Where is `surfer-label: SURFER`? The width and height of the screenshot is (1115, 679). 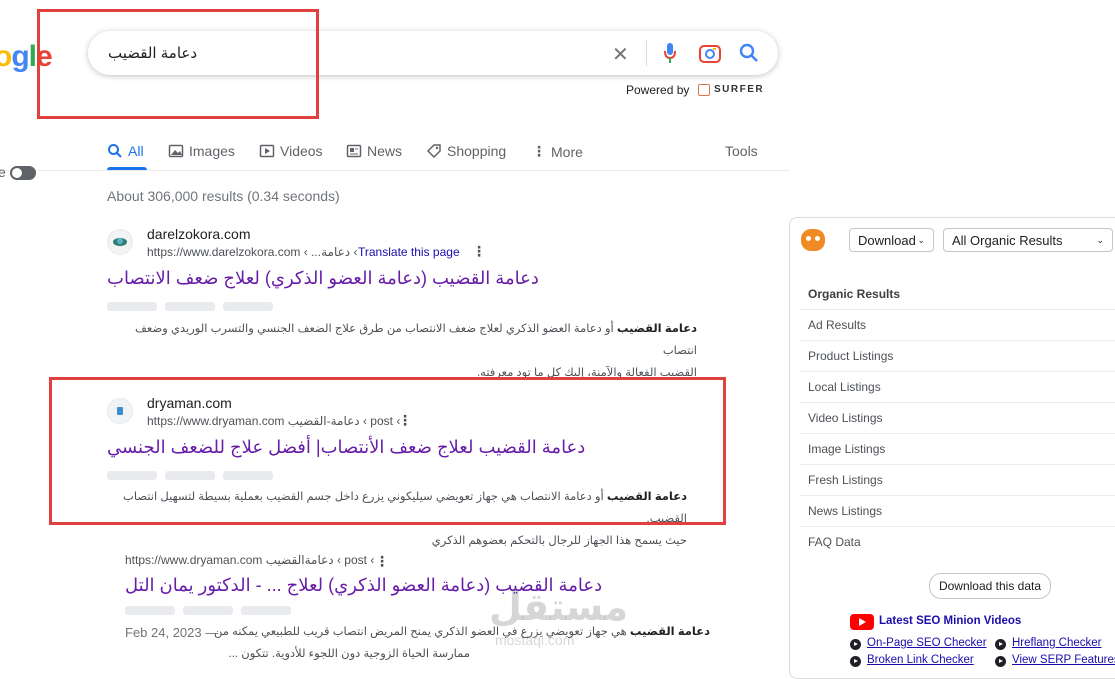 surfer-label: SURFER is located at coordinates (739, 89).